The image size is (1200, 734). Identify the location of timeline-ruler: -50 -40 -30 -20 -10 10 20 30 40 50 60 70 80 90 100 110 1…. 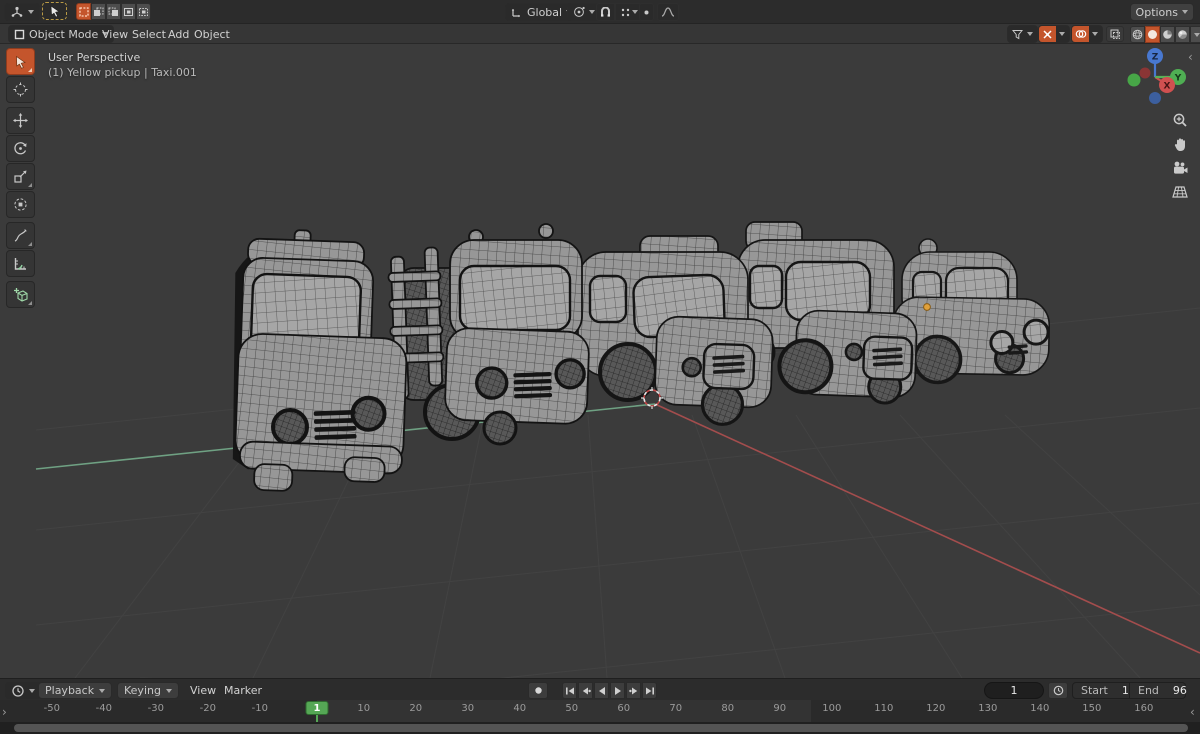
(600, 711).